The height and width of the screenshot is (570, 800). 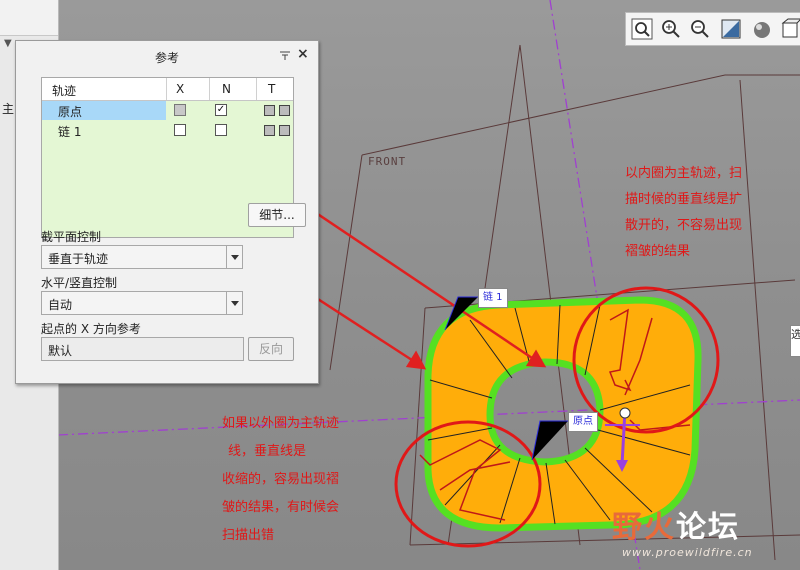 What do you see at coordinates (731, 29) in the screenshot?
I see `repaint-icon` at bounding box center [731, 29].